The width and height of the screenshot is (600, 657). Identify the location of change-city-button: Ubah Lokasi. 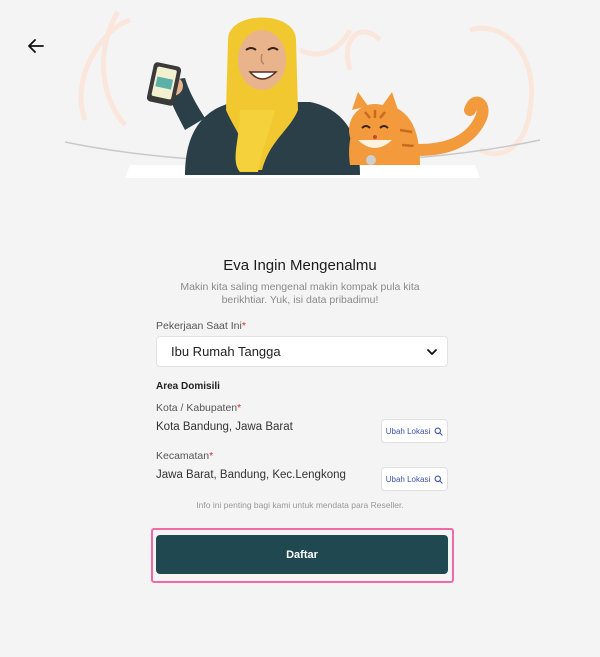
(414, 431).